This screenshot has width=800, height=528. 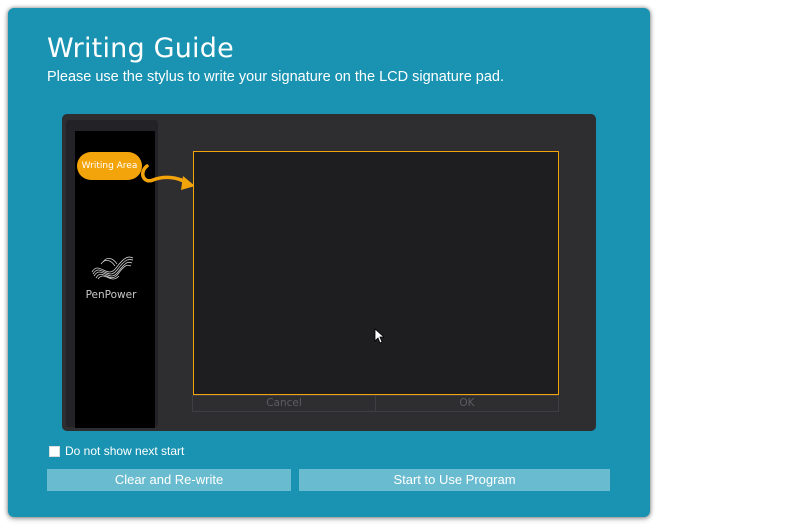 What do you see at coordinates (284, 403) in the screenshot?
I see `pad-cancel-button: Cancel` at bounding box center [284, 403].